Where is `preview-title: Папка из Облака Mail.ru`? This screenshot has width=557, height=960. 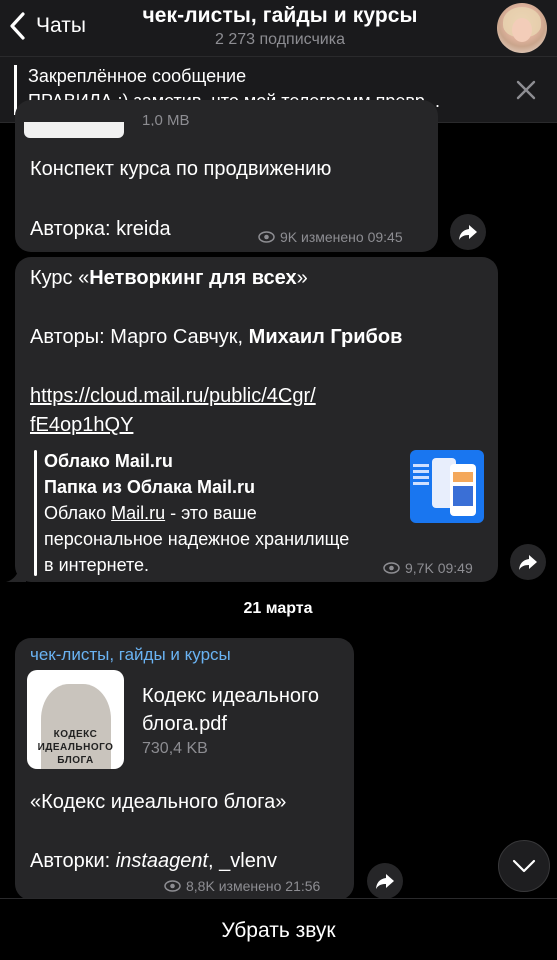 preview-title: Папка из Облака Mail.ru is located at coordinates (149, 487).